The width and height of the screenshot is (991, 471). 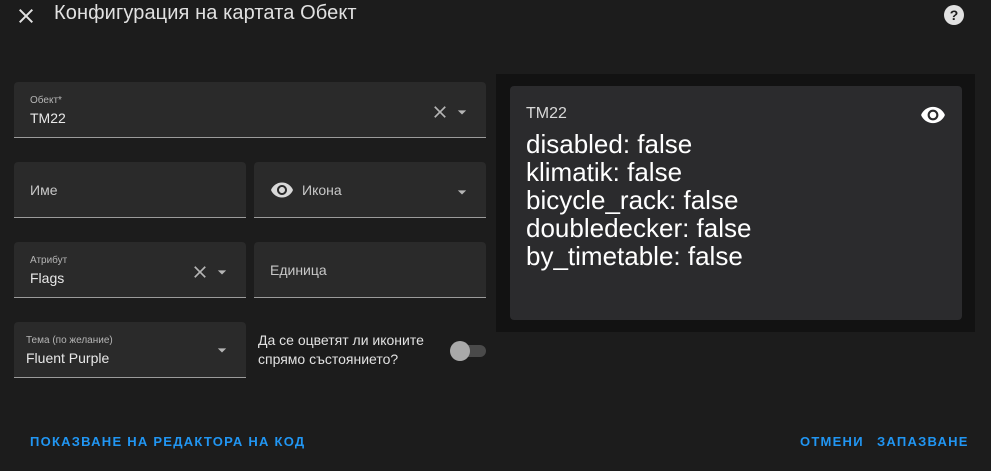 What do you see at coordinates (609, 144) in the screenshot?
I see `state-line: disabled: false` at bounding box center [609, 144].